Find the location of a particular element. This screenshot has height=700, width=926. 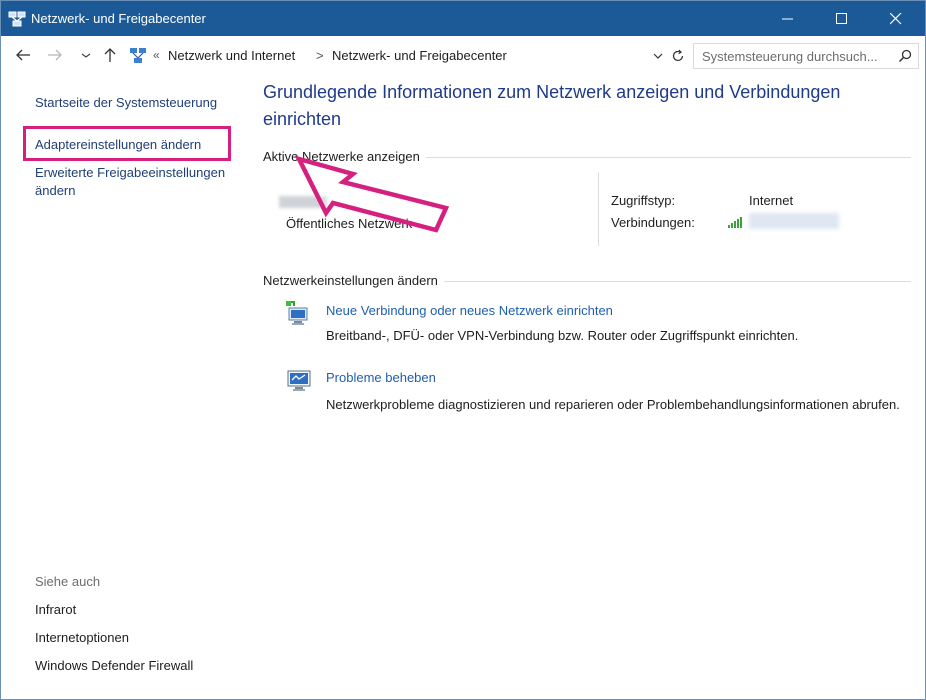

see-also-link-defender-firewall: Windows Defender Firewall is located at coordinates (114, 665).